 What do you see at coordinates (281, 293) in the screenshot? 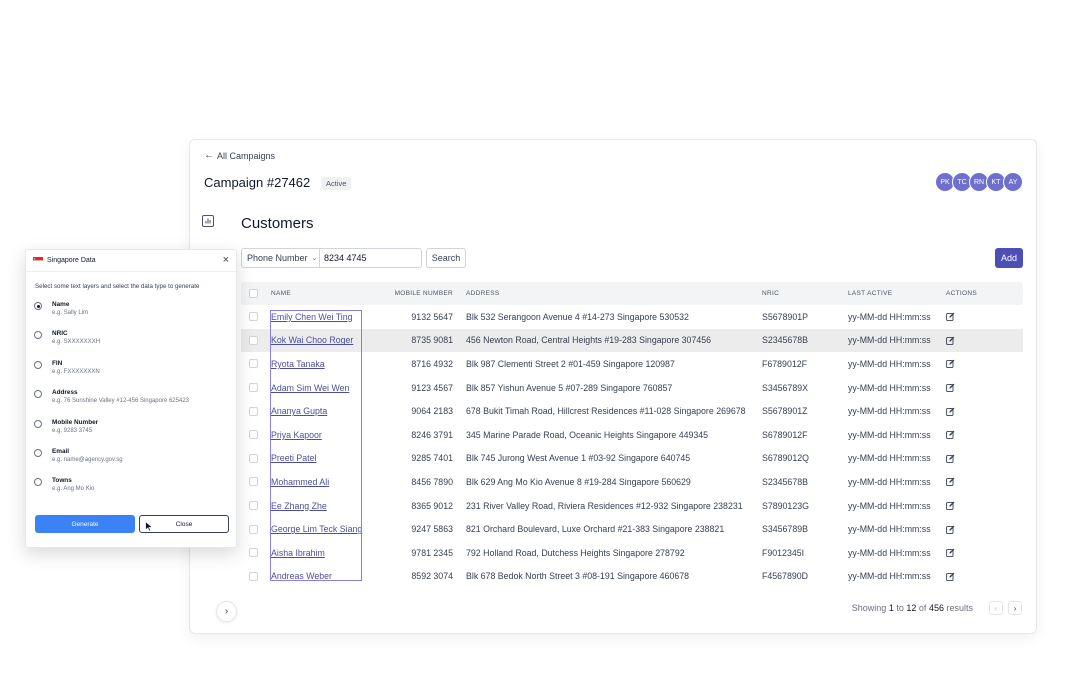
I see `column-header-name: NAME` at bounding box center [281, 293].